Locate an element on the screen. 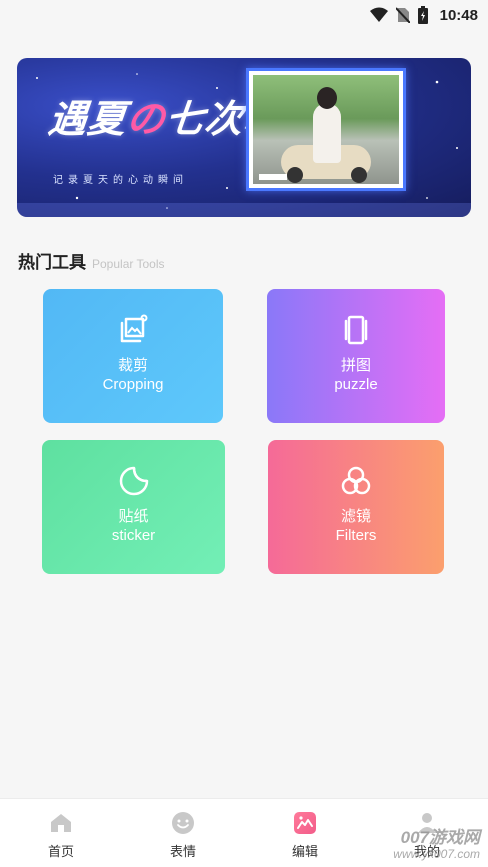  tool-card-cropping: 裁剪 Cropping is located at coordinates (133, 356).